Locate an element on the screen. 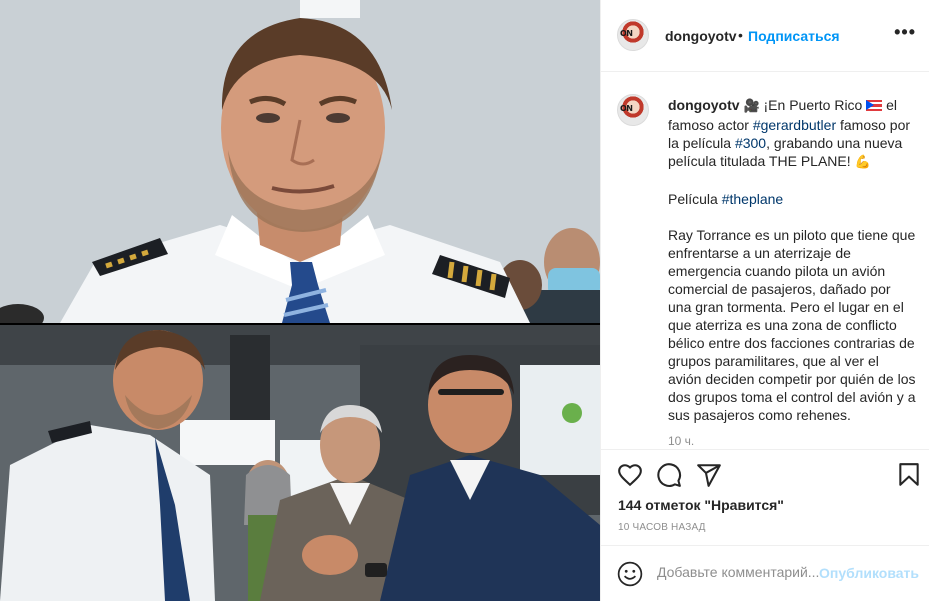 Image resolution: width=929 pixels, height=601 pixels. comment-input is located at coordinates (742, 572).